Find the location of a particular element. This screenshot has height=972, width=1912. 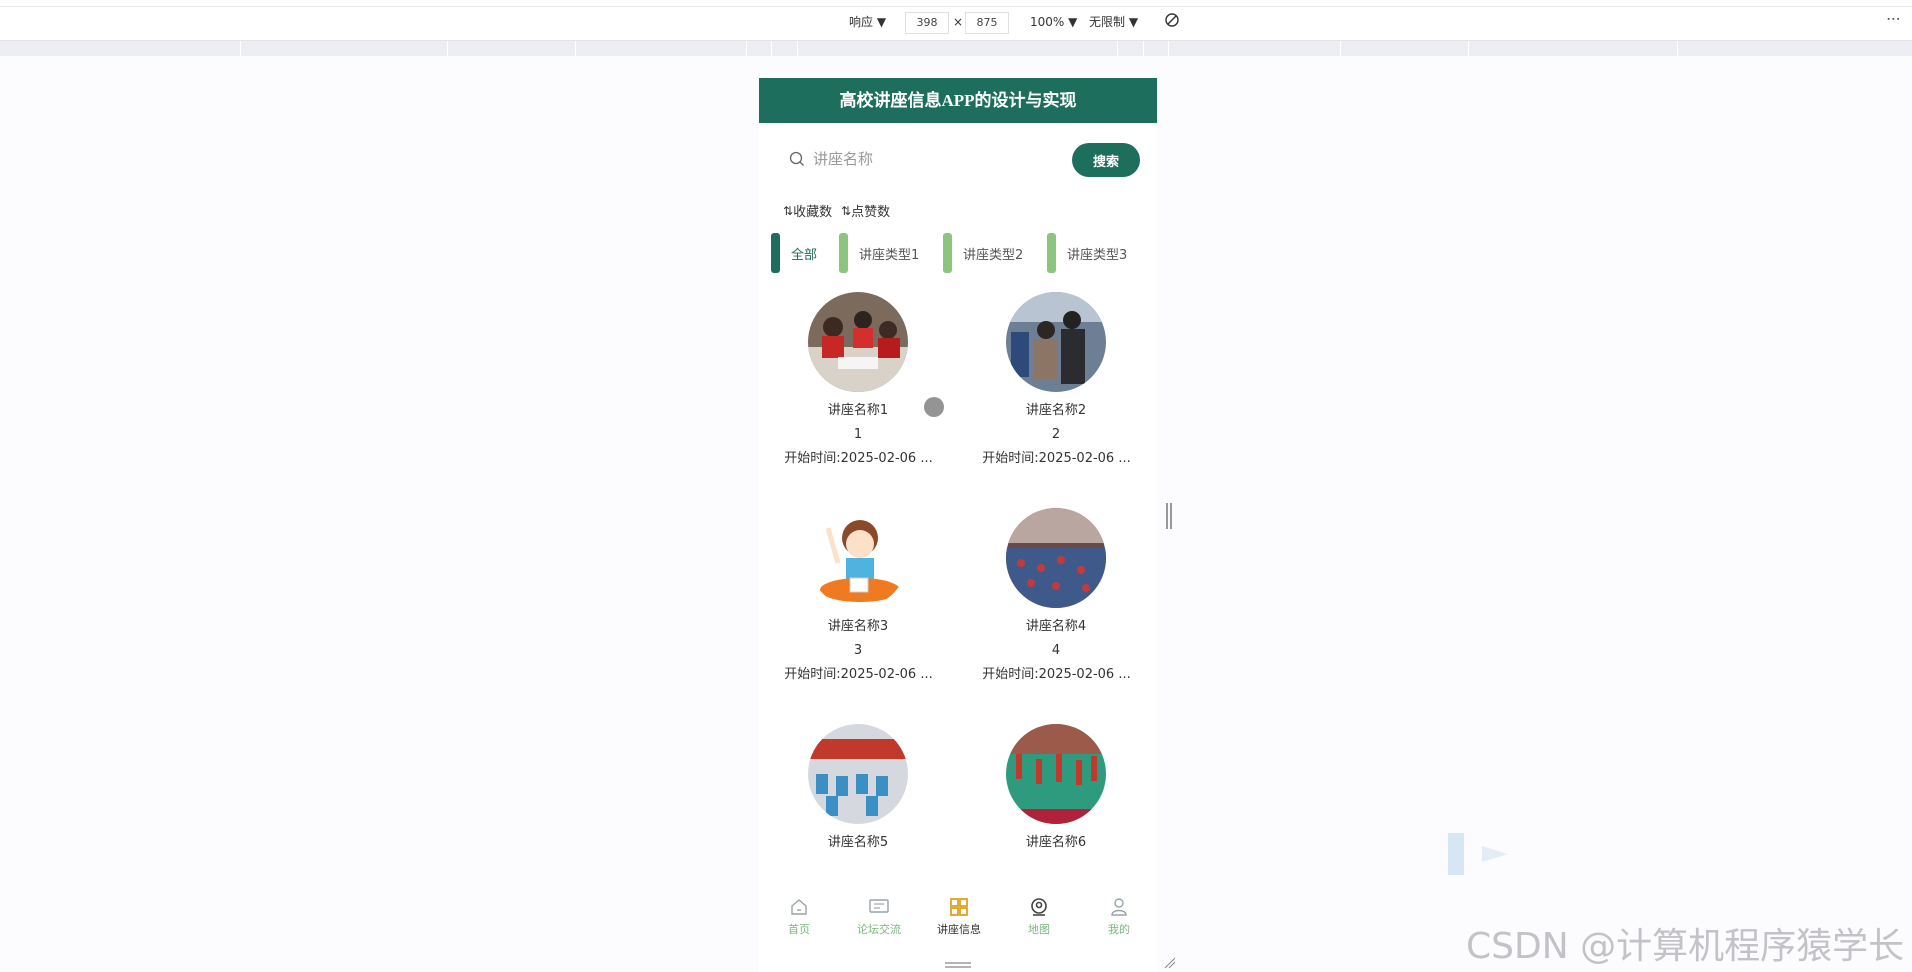

lecture-card: 讲座名称5 is located at coordinates (858, 788).